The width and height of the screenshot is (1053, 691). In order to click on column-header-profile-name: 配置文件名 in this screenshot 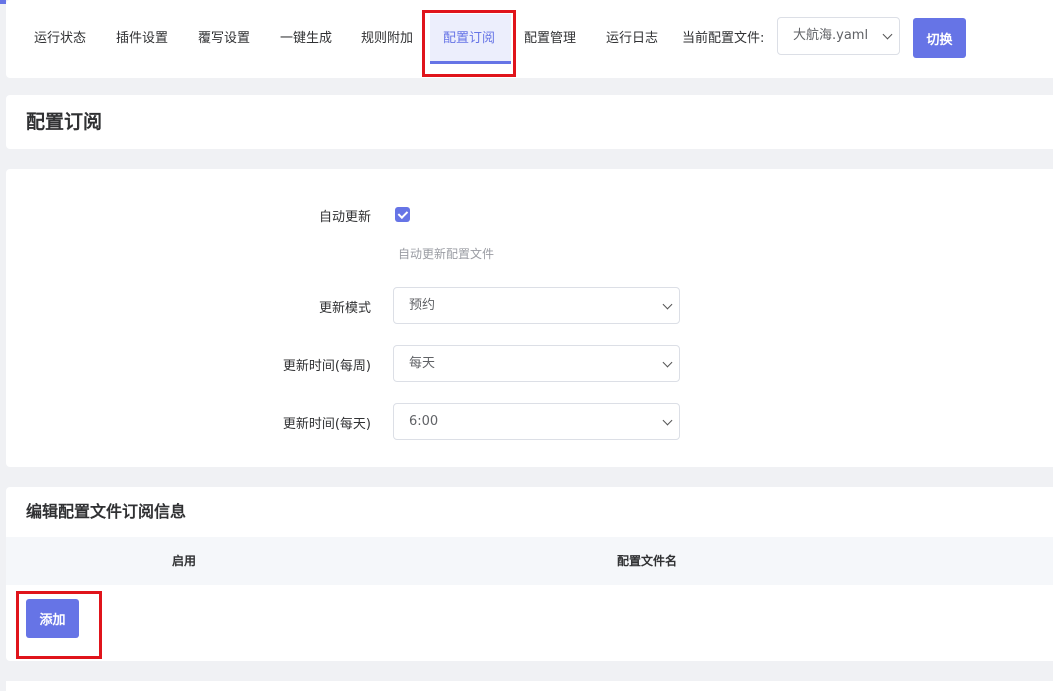, I will do `click(647, 561)`.